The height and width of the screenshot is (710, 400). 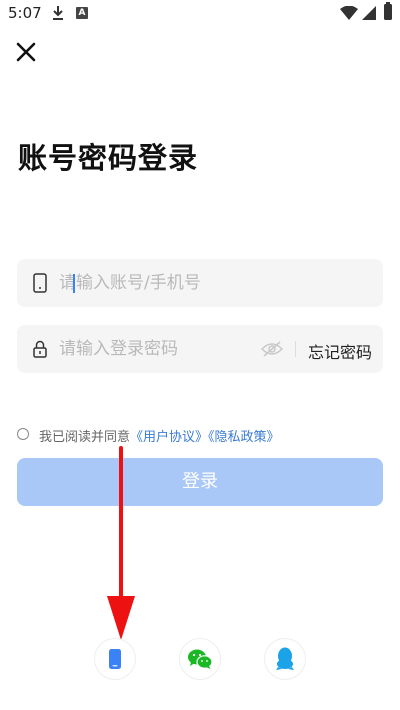 What do you see at coordinates (25, 13) in the screenshot?
I see `status-time: 5:07` at bounding box center [25, 13].